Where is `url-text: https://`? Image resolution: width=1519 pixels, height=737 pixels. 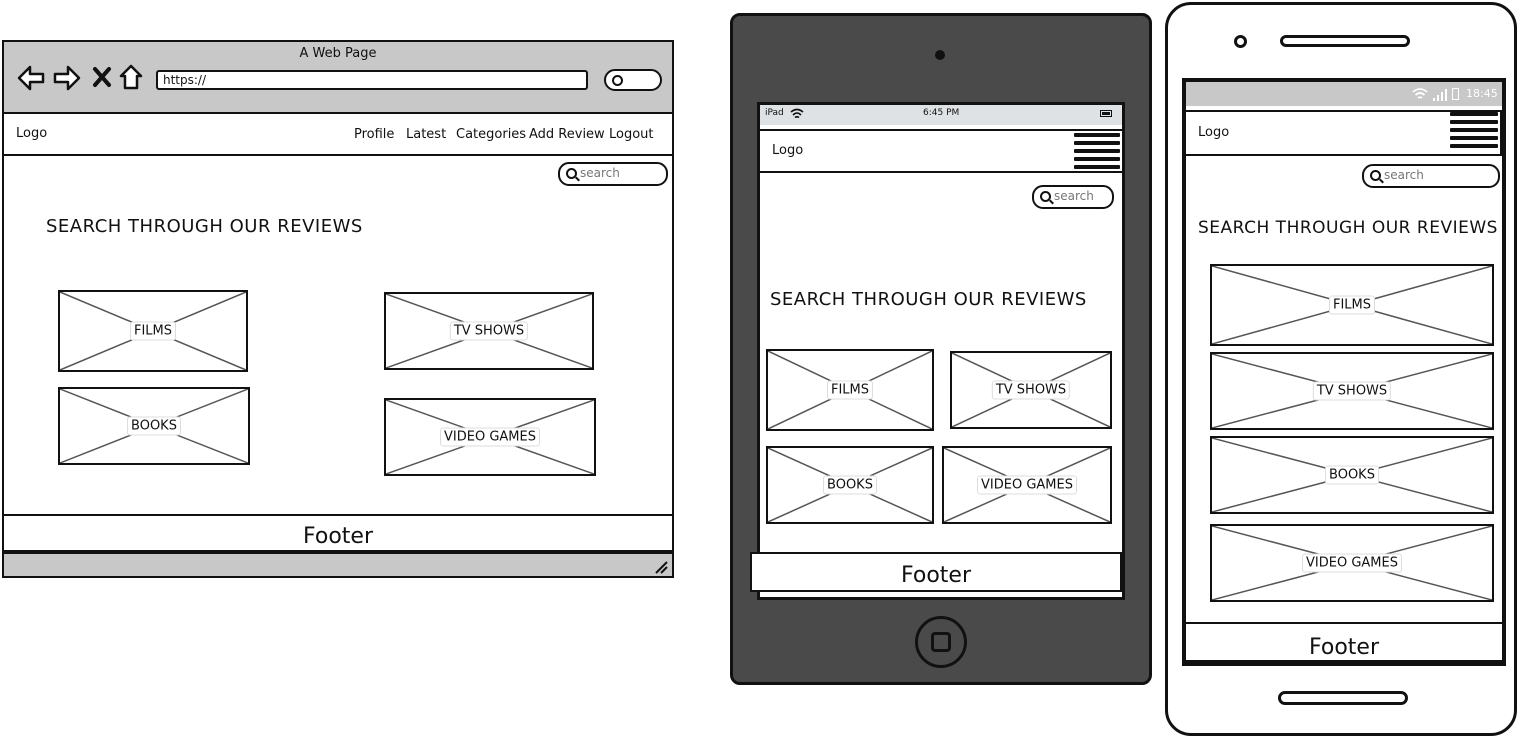 url-text: https:// is located at coordinates (185, 80).